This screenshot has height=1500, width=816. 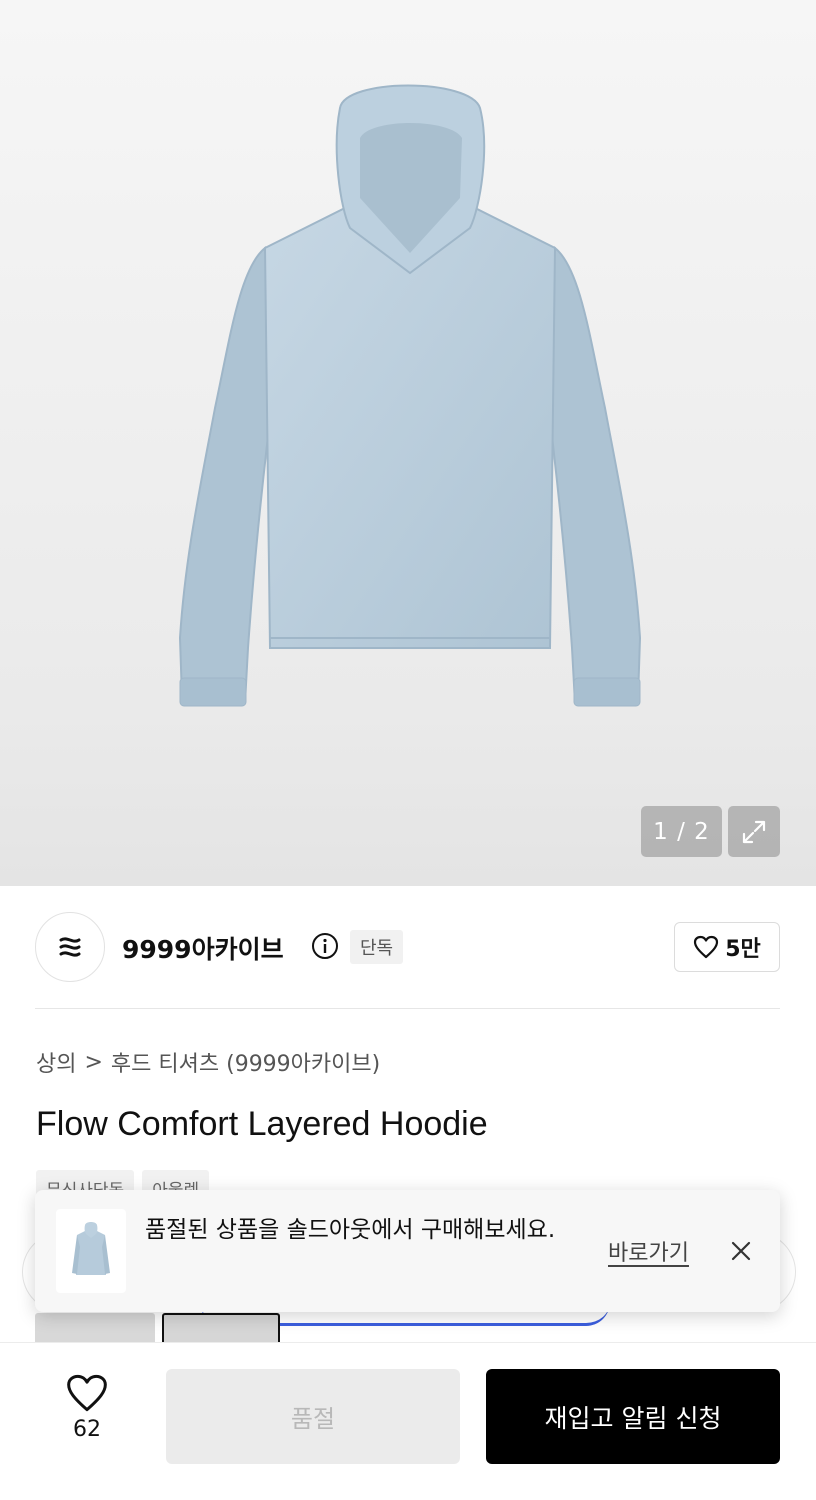 What do you see at coordinates (377, 947) in the screenshot?
I see `exclusive-badge: 단독` at bounding box center [377, 947].